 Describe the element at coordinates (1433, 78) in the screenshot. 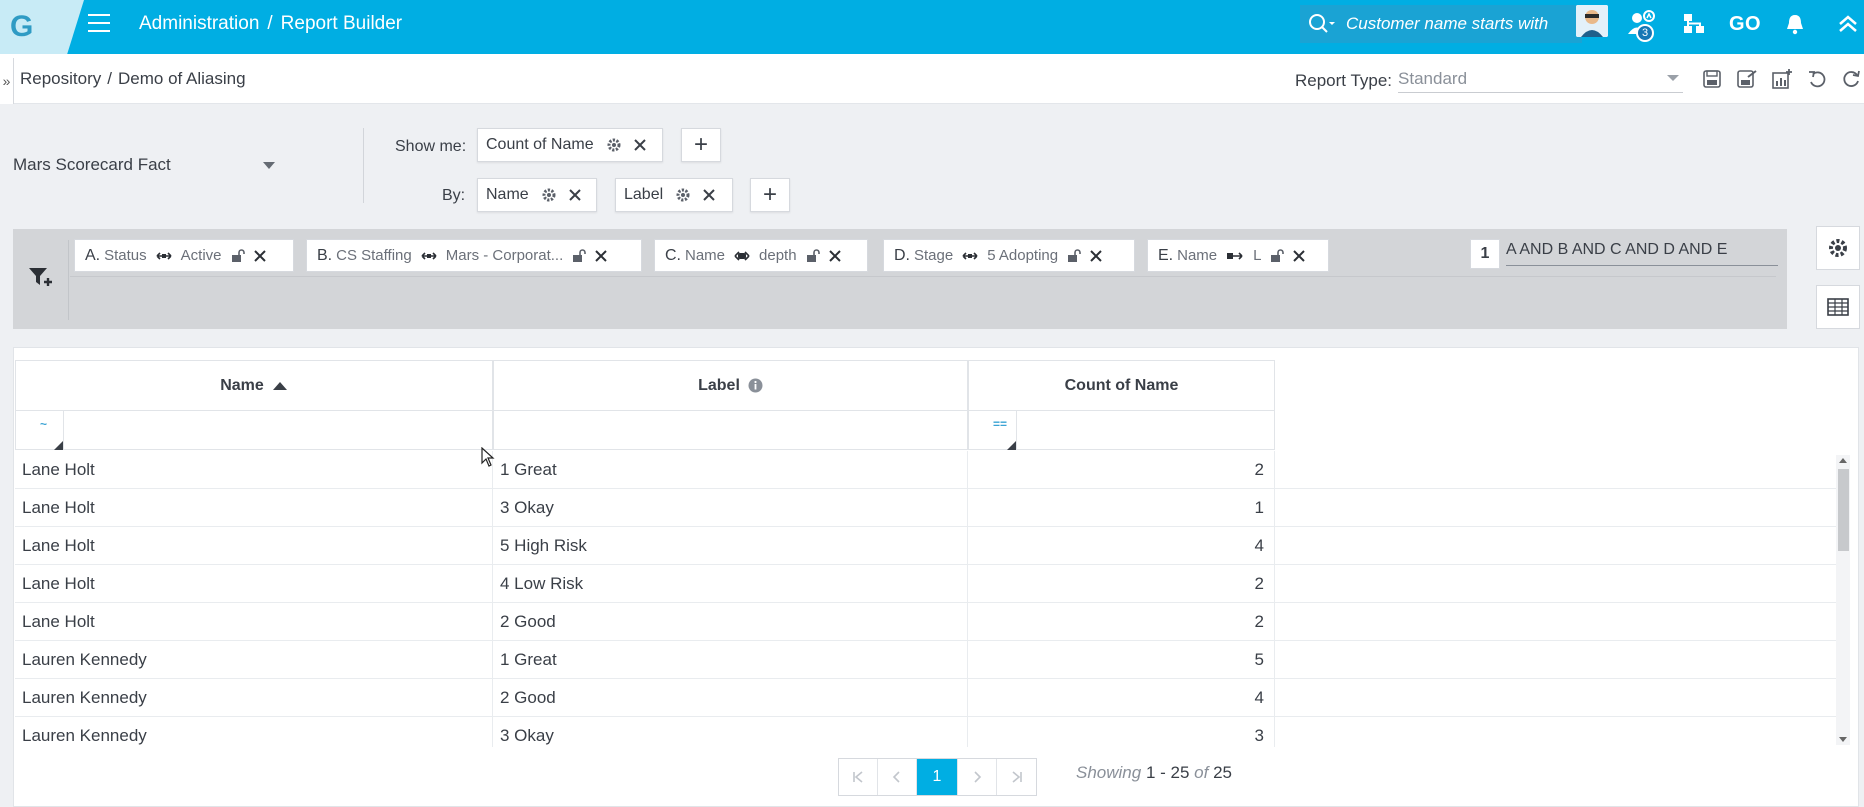

I see `report-type-value: Standard` at that location.